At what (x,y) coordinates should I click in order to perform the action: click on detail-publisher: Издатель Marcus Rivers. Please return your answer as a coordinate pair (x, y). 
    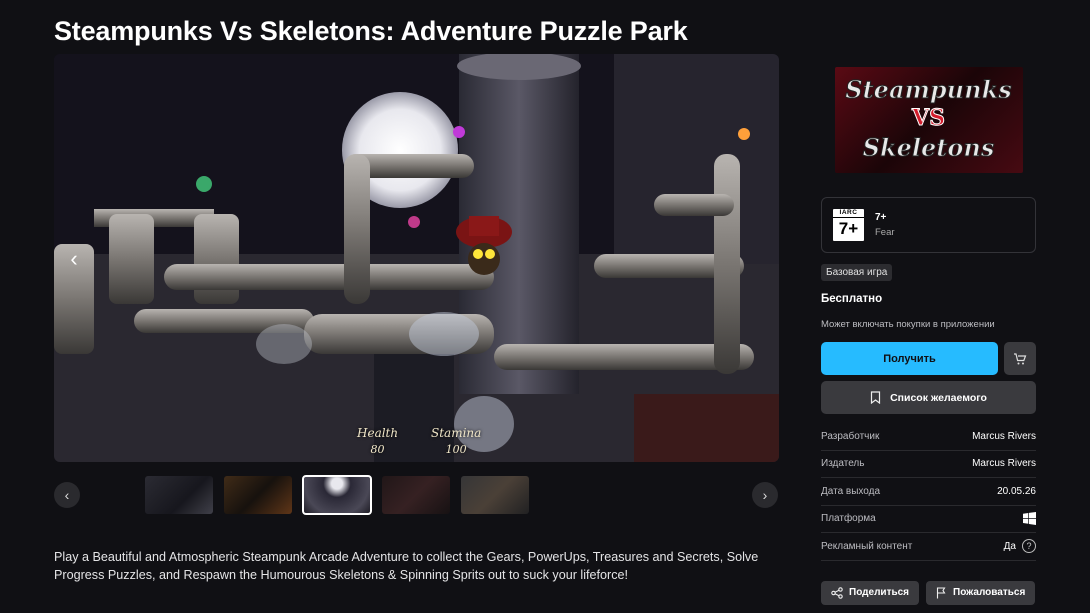
    Looking at the image, I should click on (928, 464).